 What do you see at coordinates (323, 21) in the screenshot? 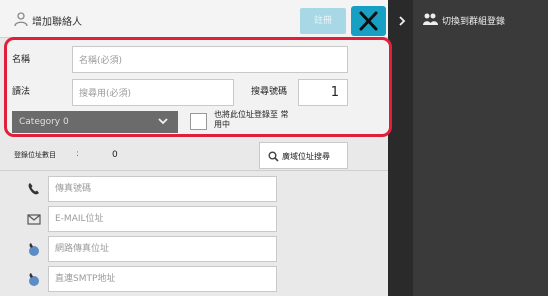
I see `register-button: 註冊` at bounding box center [323, 21].